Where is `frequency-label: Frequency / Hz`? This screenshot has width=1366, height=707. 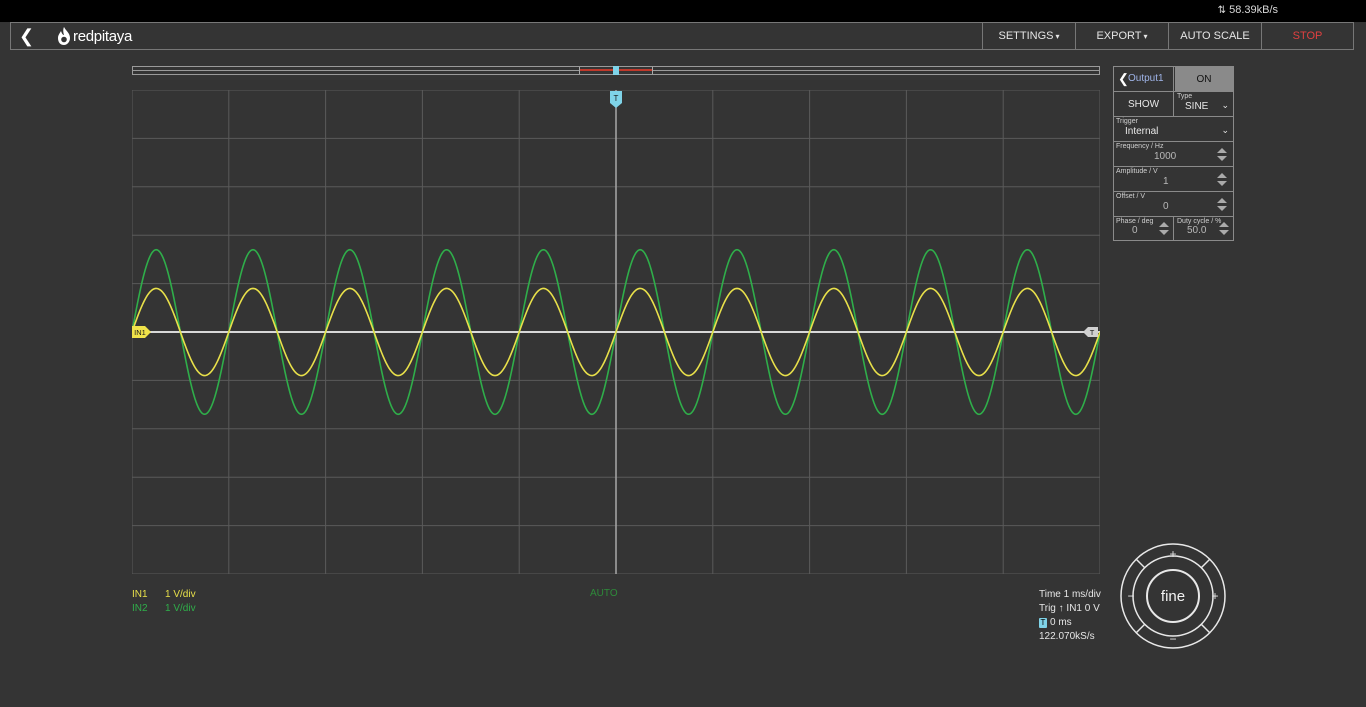 frequency-label: Frequency / Hz is located at coordinates (1140, 146).